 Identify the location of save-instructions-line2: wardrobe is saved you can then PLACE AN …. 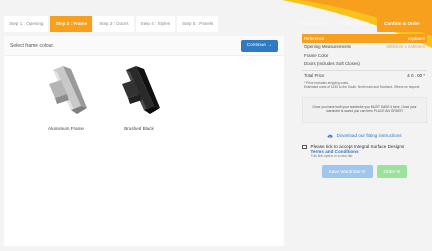
(364, 111).